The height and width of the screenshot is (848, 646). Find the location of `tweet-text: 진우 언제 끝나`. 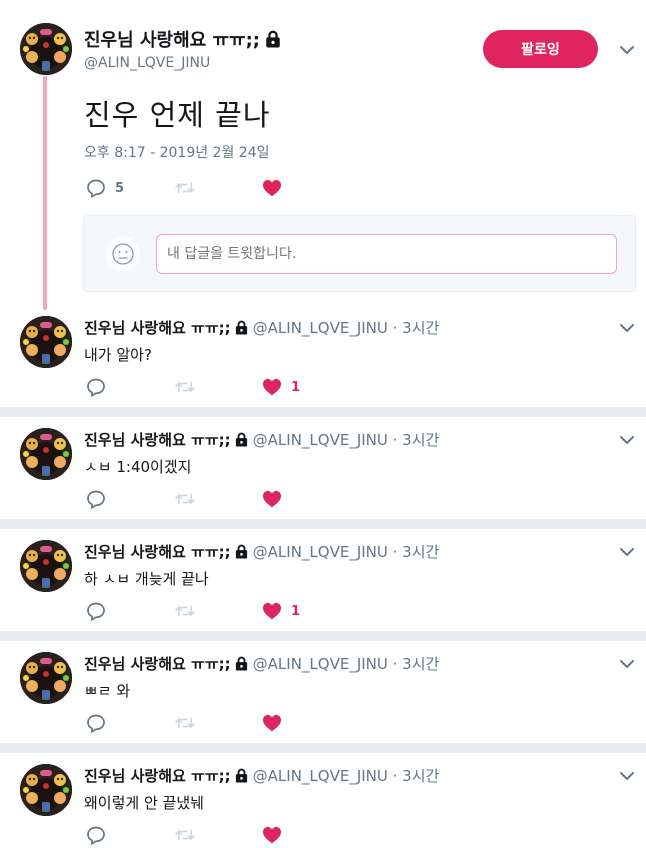

tweet-text: 진우 언제 끝나 is located at coordinates (177, 115).